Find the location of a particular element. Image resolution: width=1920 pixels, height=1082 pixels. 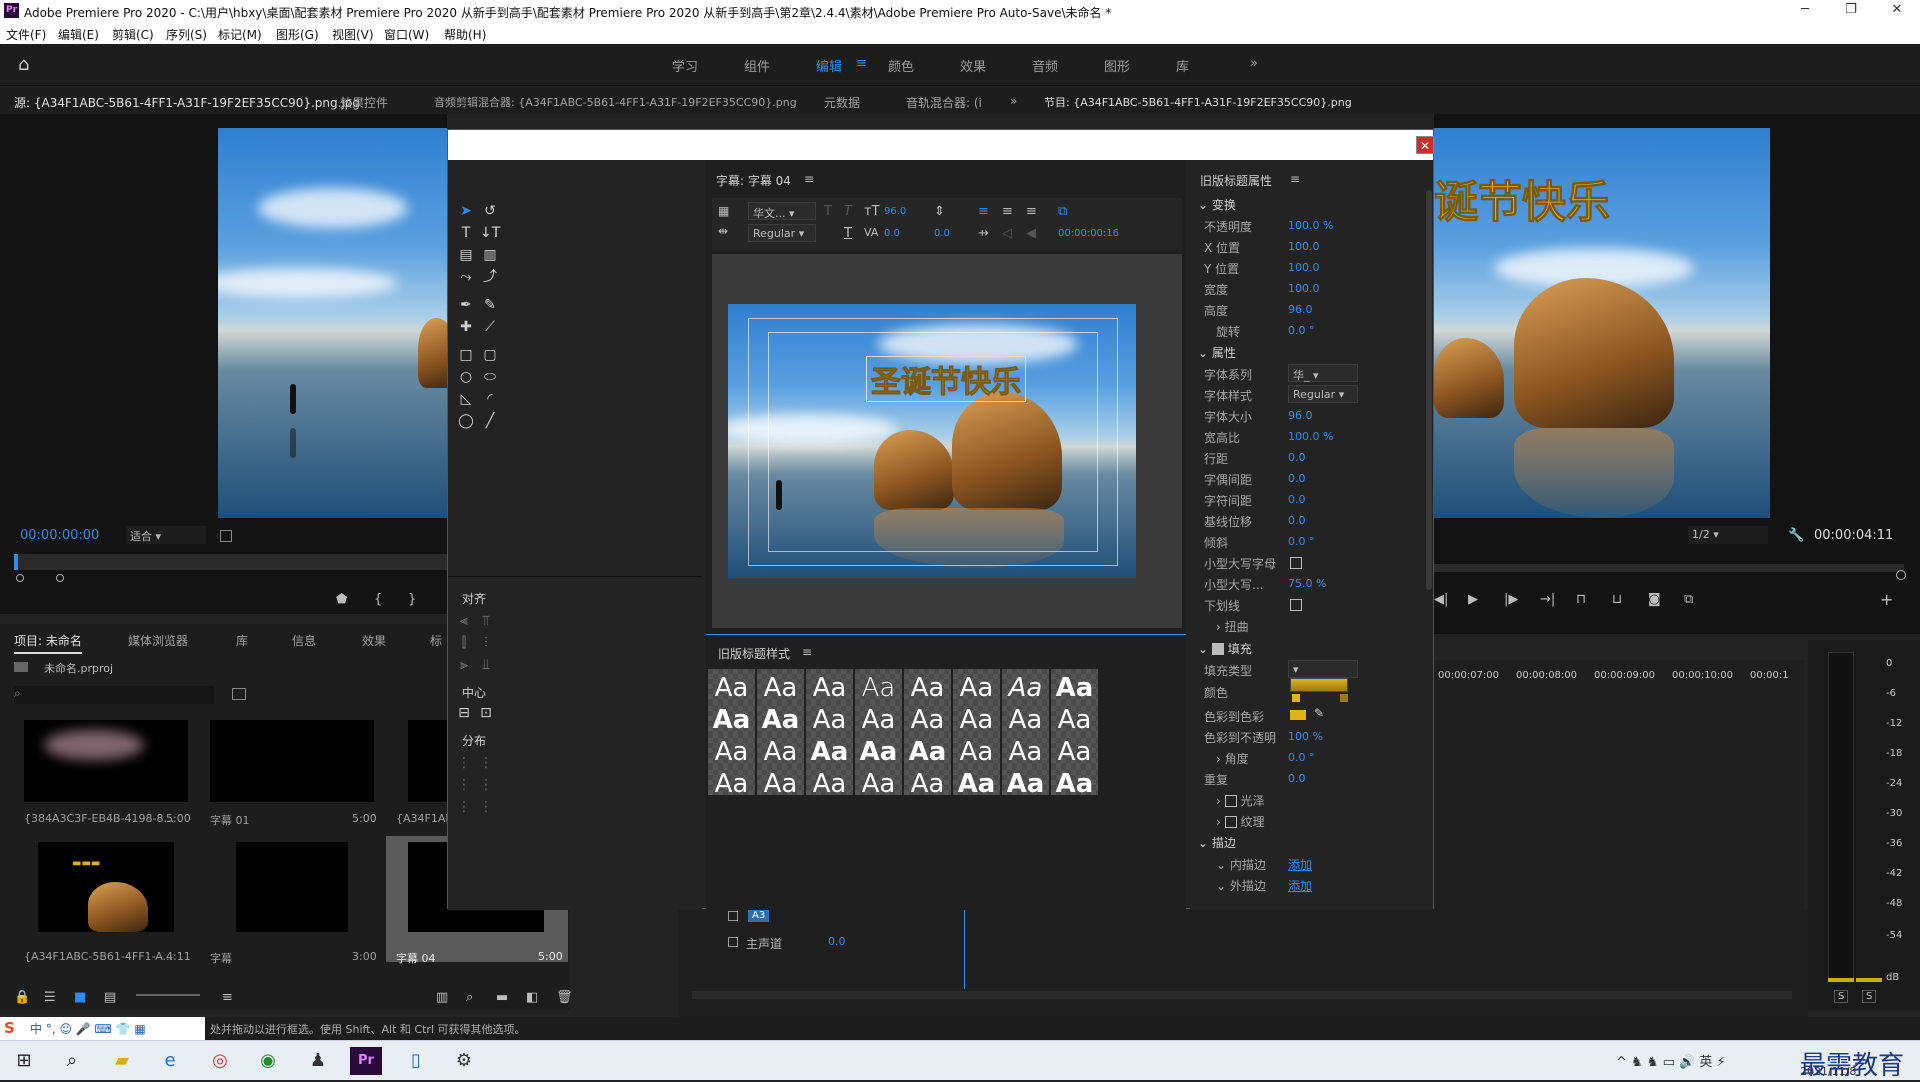

chrome-icon: ◉ is located at coordinates (268, 1061).